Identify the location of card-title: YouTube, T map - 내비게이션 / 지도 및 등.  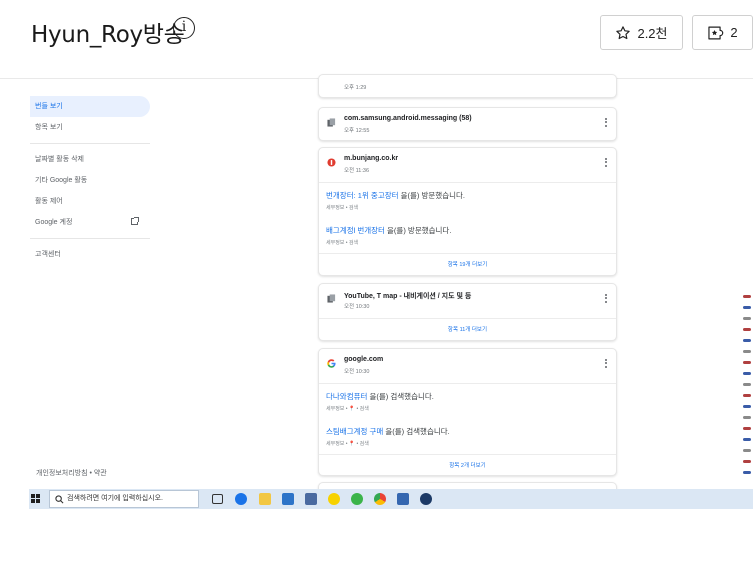
(407, 296).